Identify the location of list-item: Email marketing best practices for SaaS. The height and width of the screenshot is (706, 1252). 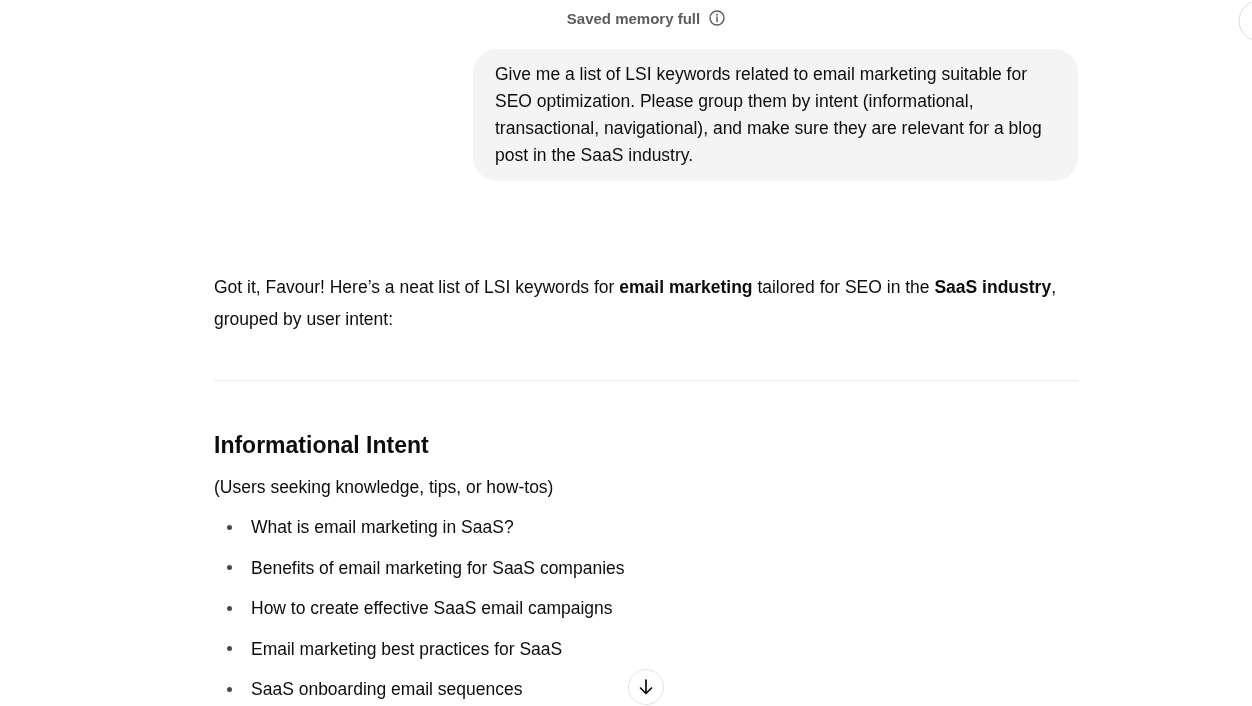
(407, 649).